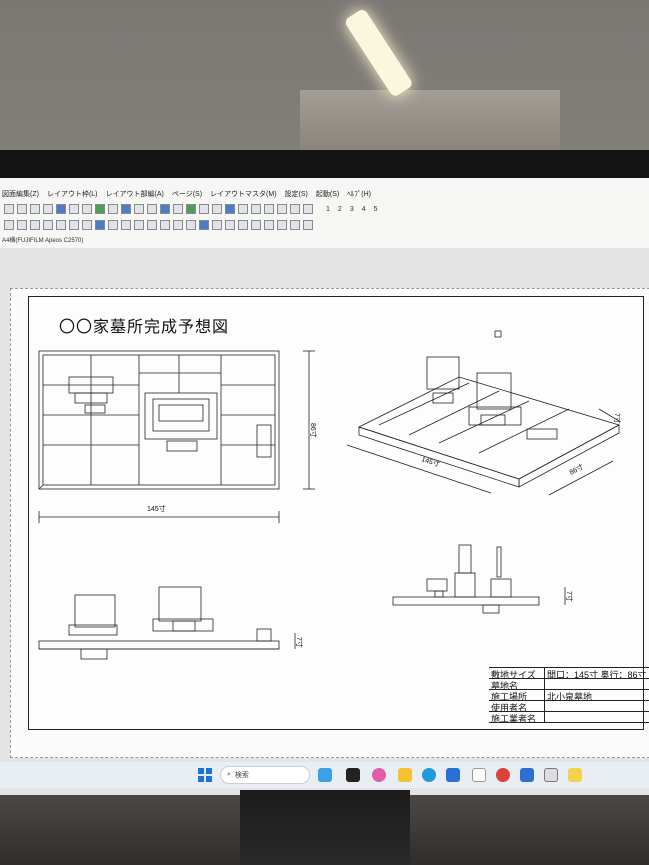  Describe the element at coordinates (299, 642) in the screenshot. I see `dim-height-front-label: 7寸` at that location.